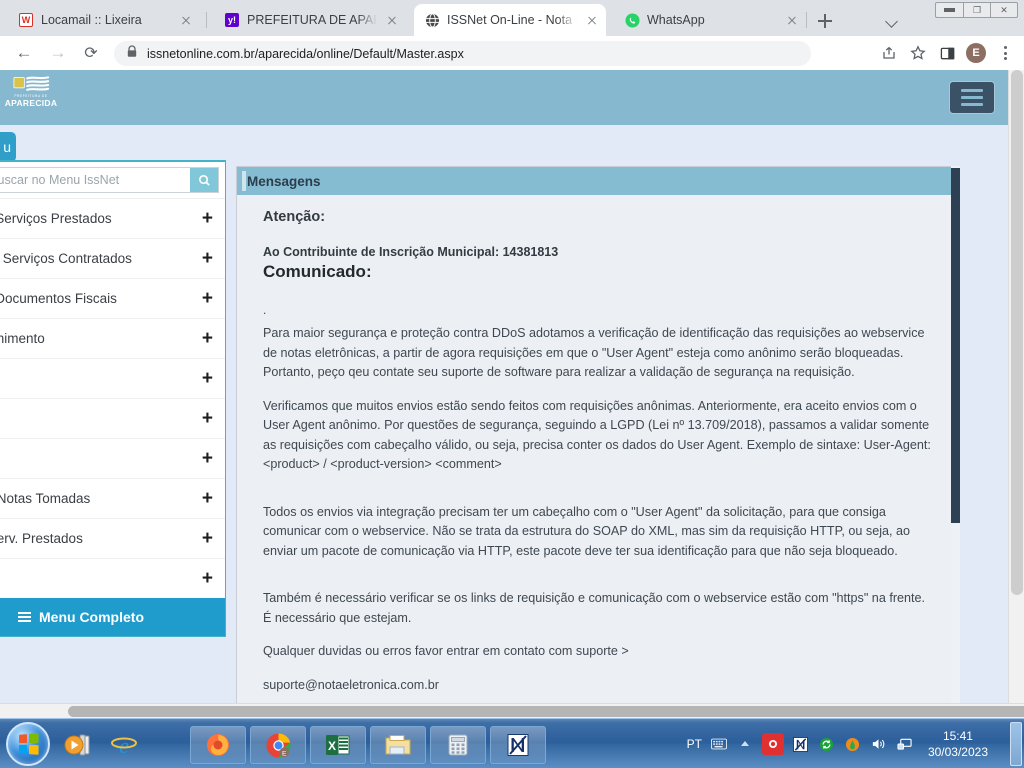 The image size is (1024, 768). Describe the element at coordinates (101, 745) in the screenshot. I see `quick-launch-bar: e` at that location.